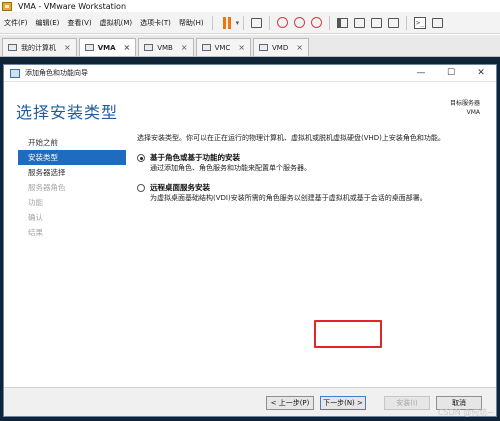  Describe the element at coordinates (290, 403) in the screenshot. I see `previous-button: < 上一步(P)` at that location.